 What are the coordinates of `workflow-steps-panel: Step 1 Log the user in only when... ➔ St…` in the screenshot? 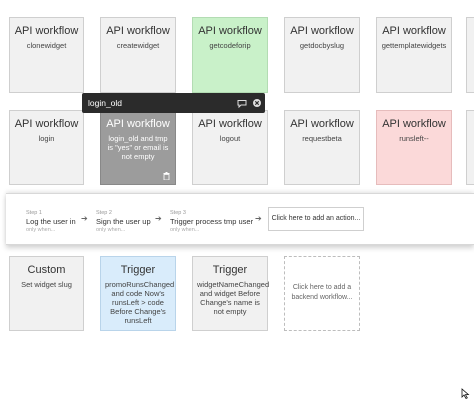 It's located at (240, 219).